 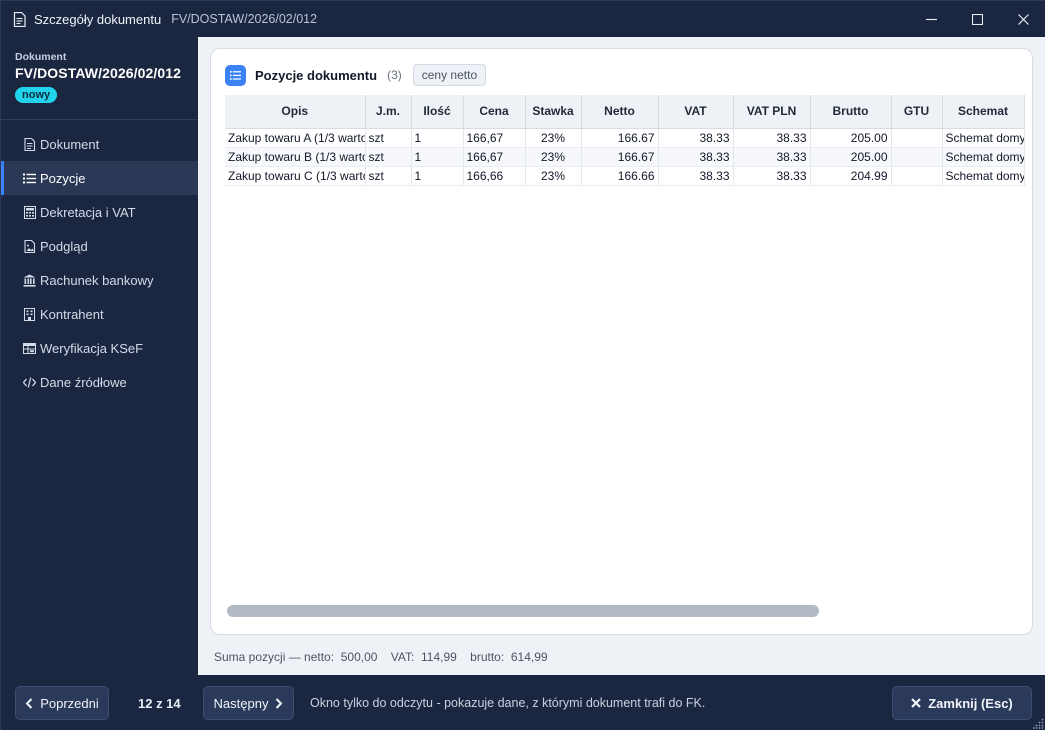 I want to click on sidebar-item-label: Rachunek bankowy, so click(x=97, y=280).